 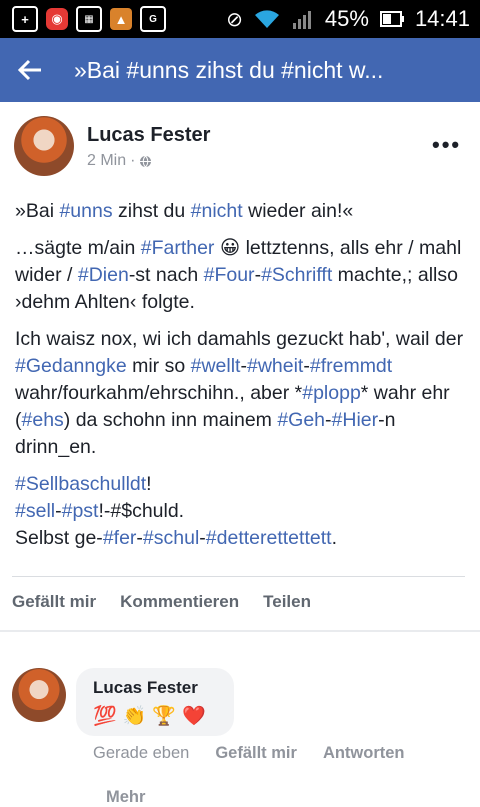 What do you see at coordinates (59, 538) in the screenshot?
I see `post-text-run: Selbst ge-` at bounding box center [59, 538].